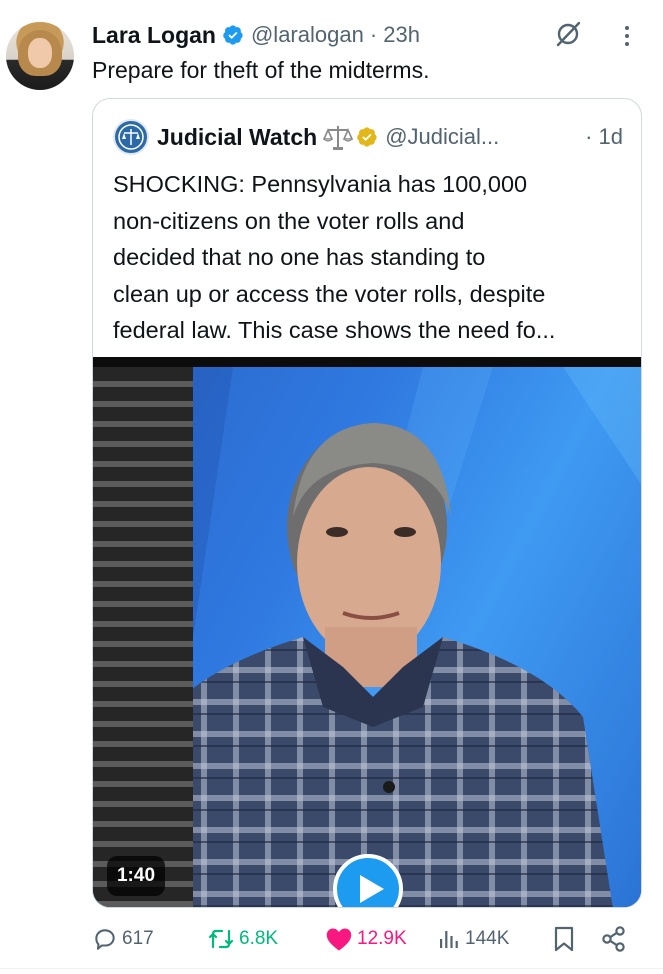 This screenshot has height=974, width=663. I want to click on quoted-time: · 1d, so click(604, 136).